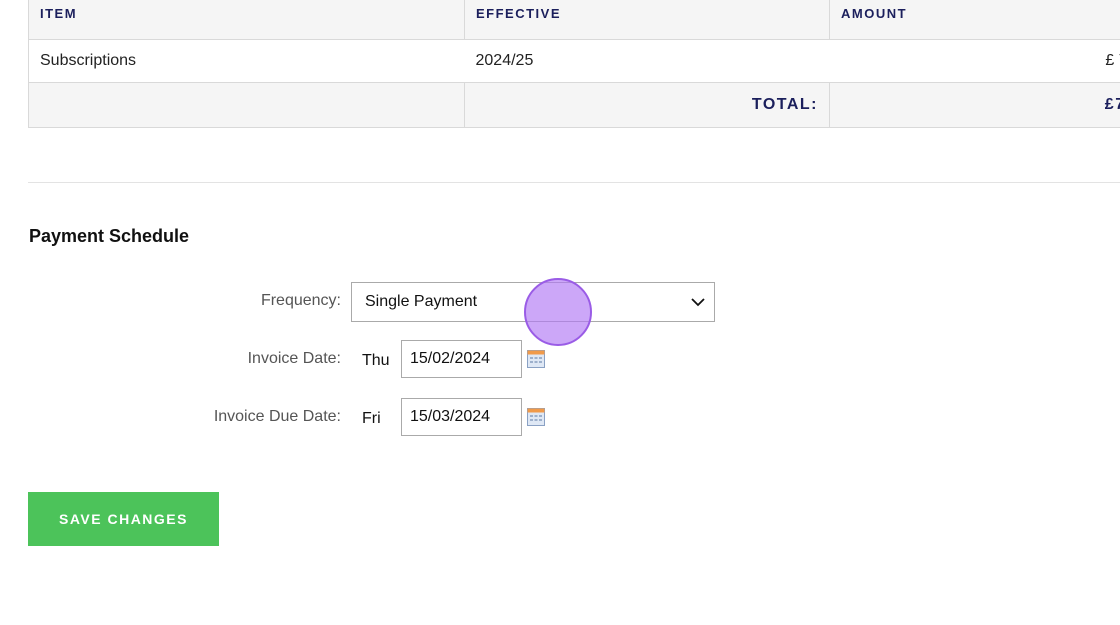  I want to click on column-header-item: ITEM, so click(246, 20).